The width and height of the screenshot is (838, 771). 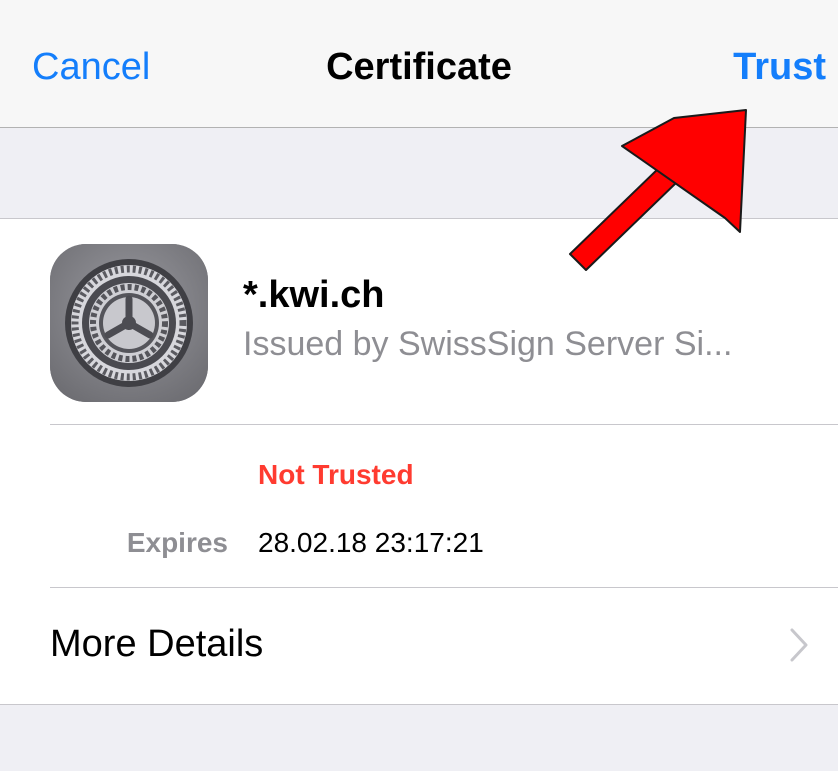 What do you see at coordinates (779, 67) in the screenshot?
I see `trust-button: Trust` at bounding box center [779, 67].